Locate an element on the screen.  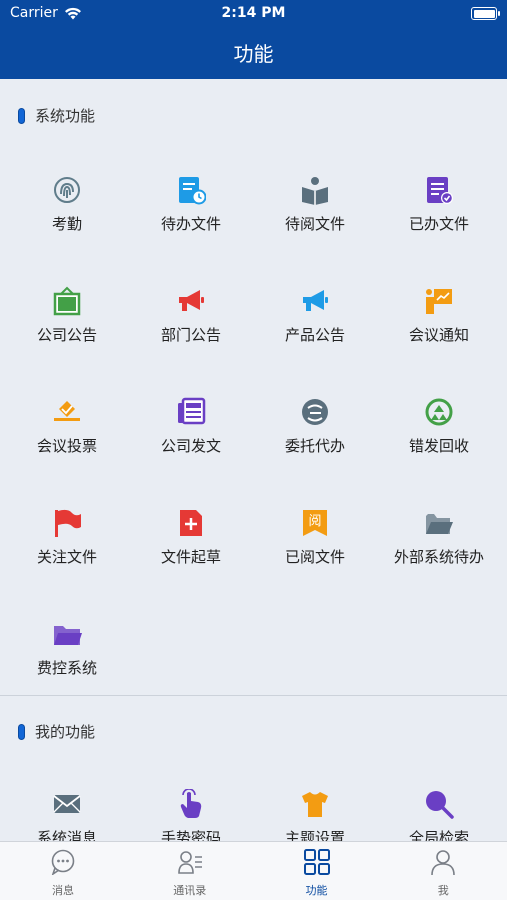
function-item: 公司公告 is located at coordinates (67, 341).